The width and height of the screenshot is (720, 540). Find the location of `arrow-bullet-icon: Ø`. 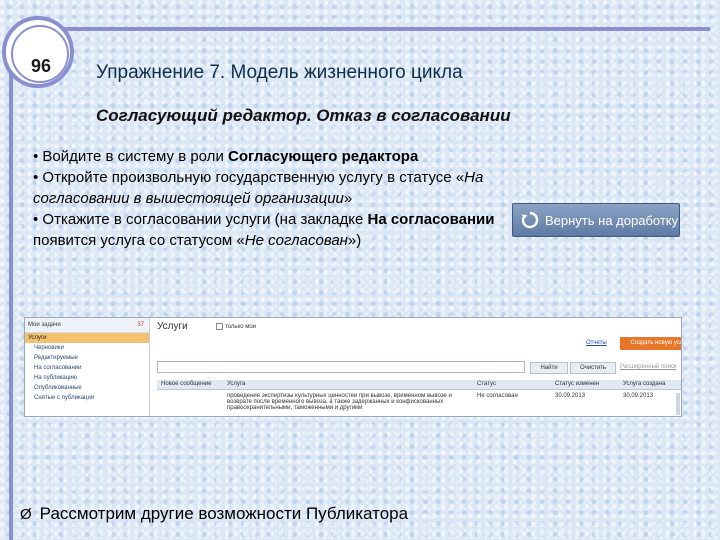

arrow-bullet-icon: Ø is located at coordinates (26, 514).